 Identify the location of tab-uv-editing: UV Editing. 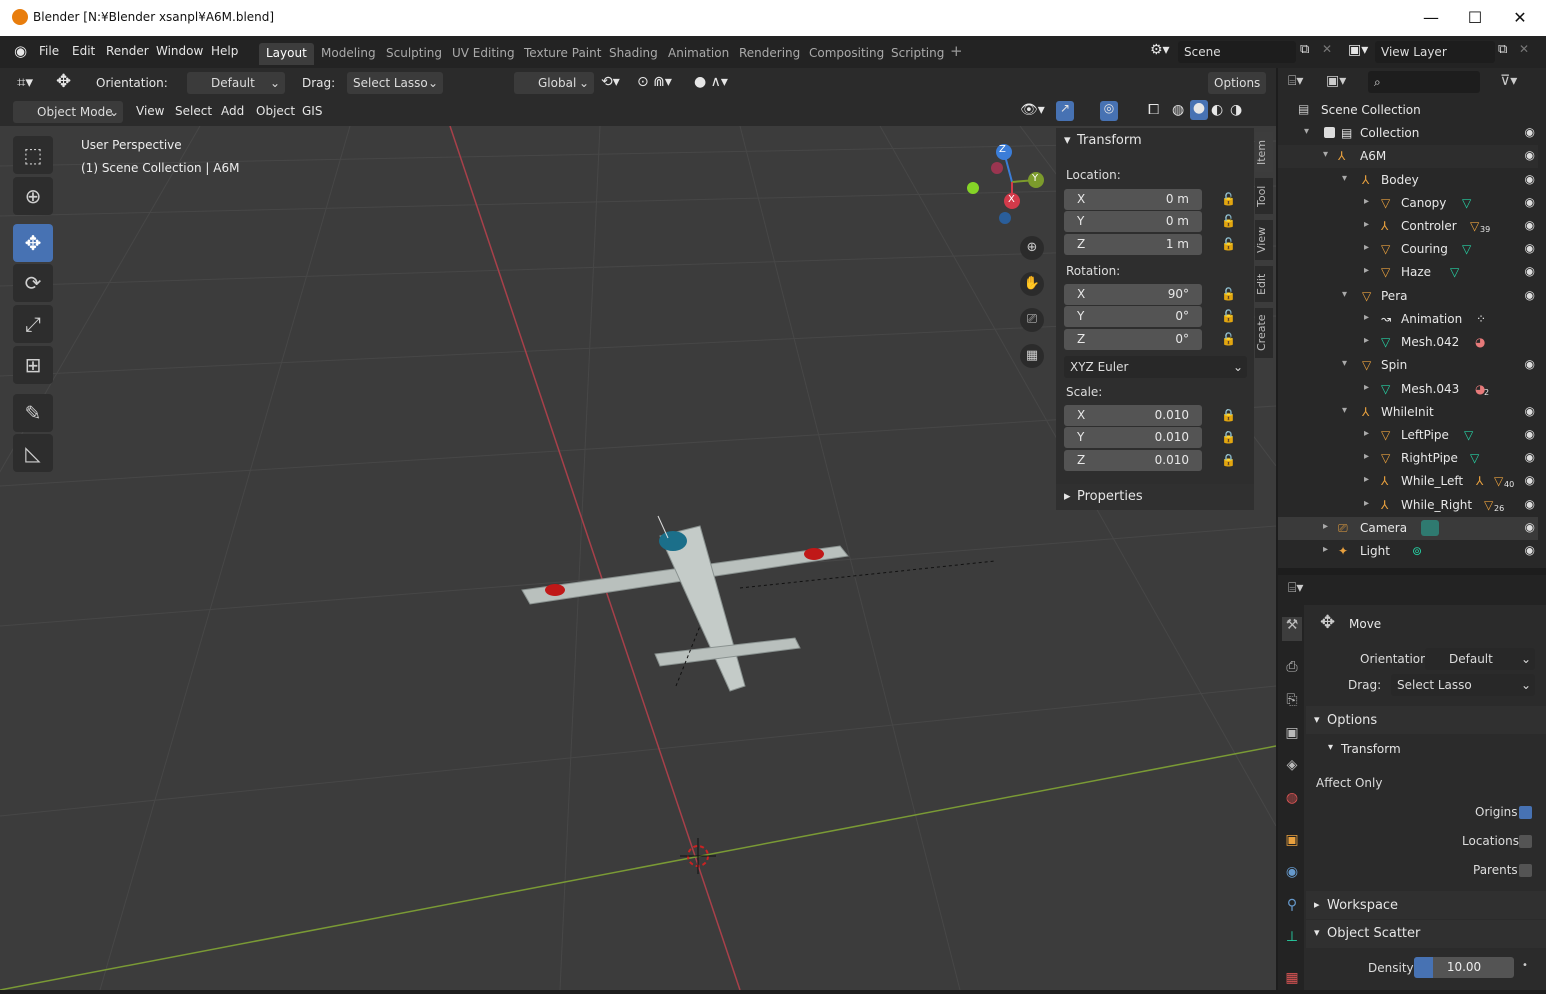
(483, 54).